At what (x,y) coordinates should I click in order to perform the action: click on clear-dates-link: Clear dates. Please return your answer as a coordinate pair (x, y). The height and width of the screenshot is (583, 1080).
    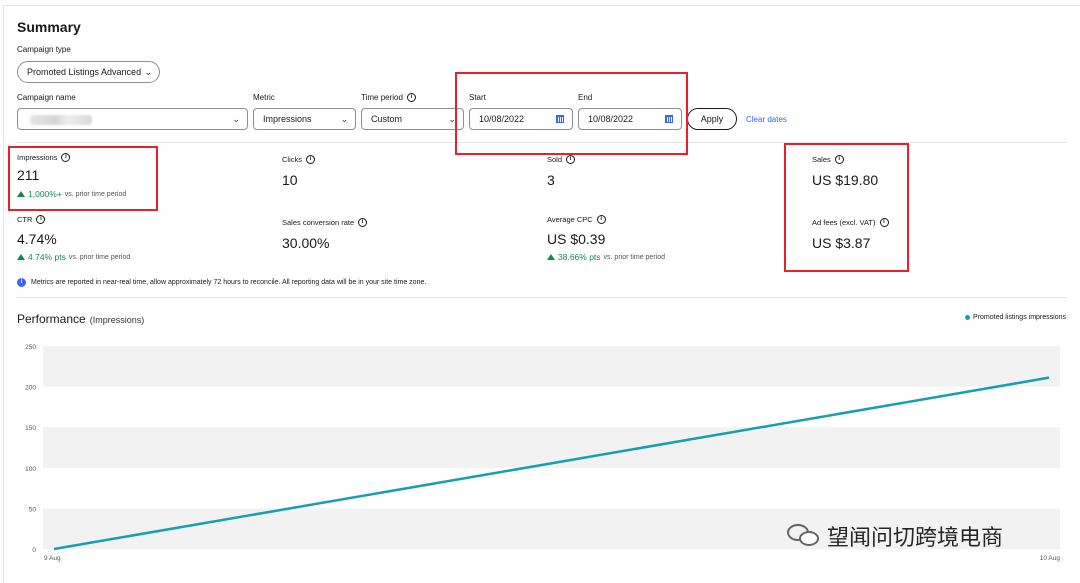
    Looking at the image, I should click on (766, 119).